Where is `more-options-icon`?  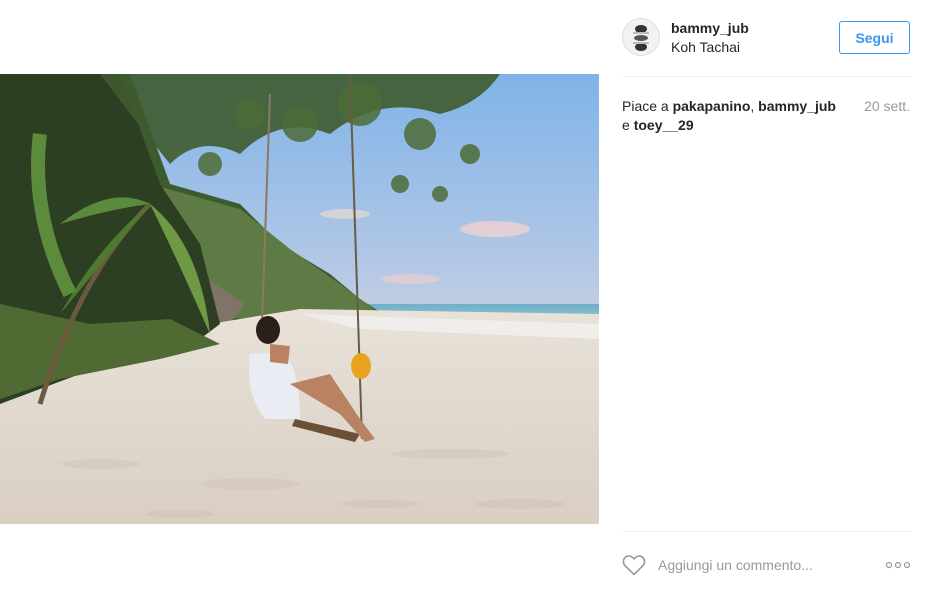
more-options-icon is located at coordinates (898, 565).